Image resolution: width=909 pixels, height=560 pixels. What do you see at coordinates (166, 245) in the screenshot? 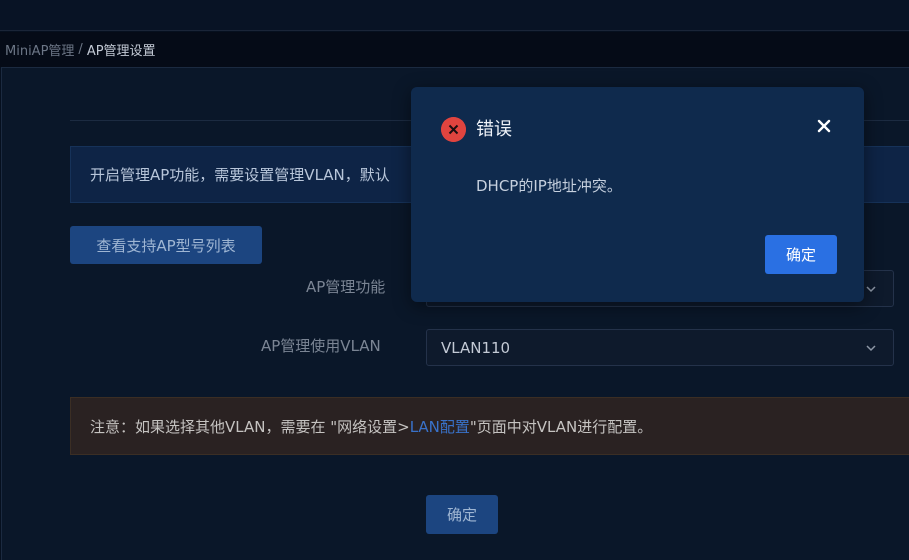
I see `view-supported-models-button: 查看支持AP型号列表` at bounding box center [166, 245].